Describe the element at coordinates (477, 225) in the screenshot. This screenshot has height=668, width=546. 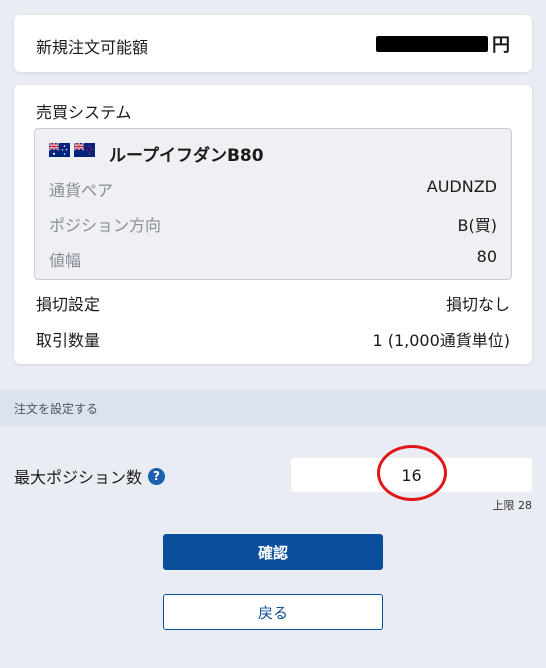
I see `detail-value: B(買)` at that location.